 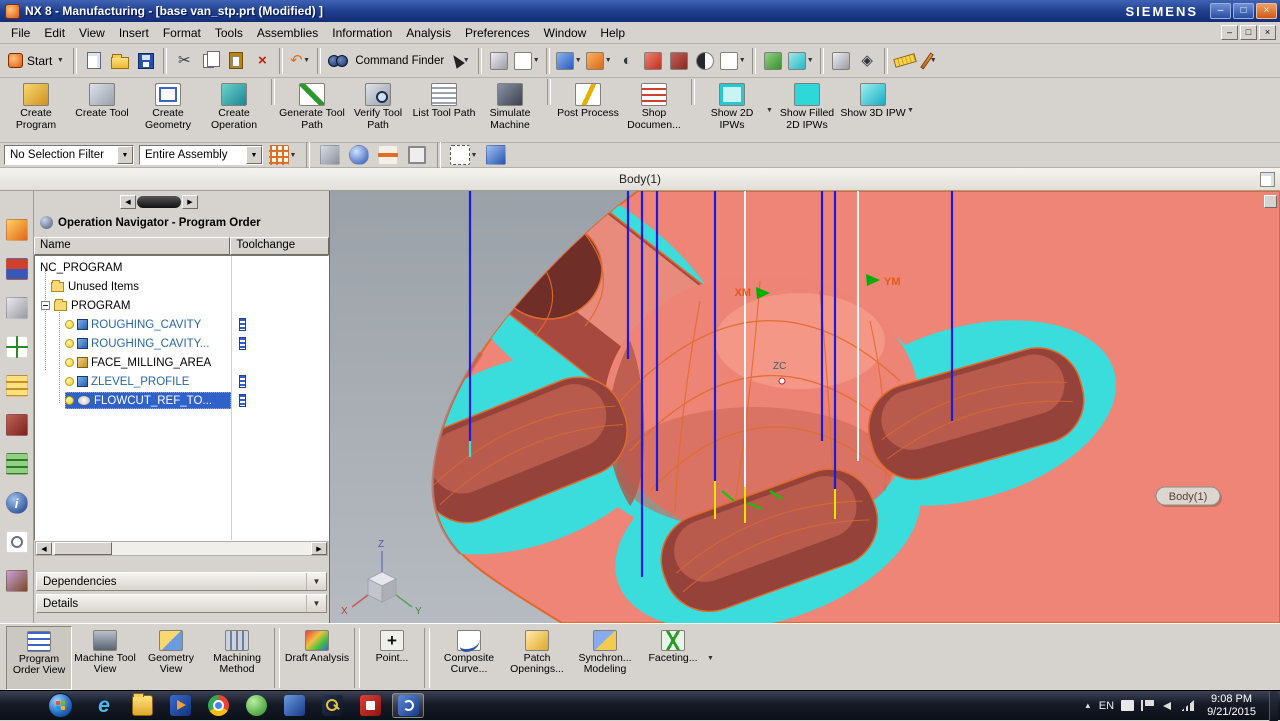 I want to click on menu-insert: Insert, so click(x=134, y=33).